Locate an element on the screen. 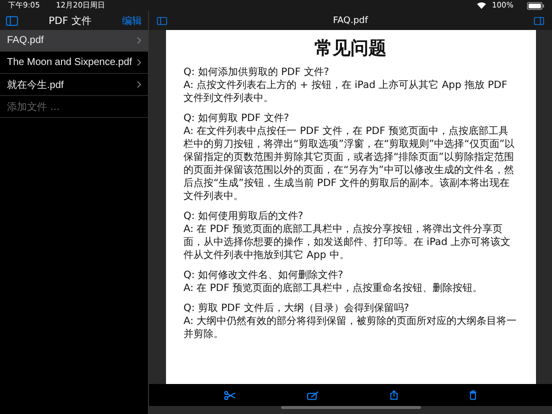  faq-question: Q: 剪取 PDF 文件后，大纲（目录）会得到保留吗? is located at coordinates (297, 308).